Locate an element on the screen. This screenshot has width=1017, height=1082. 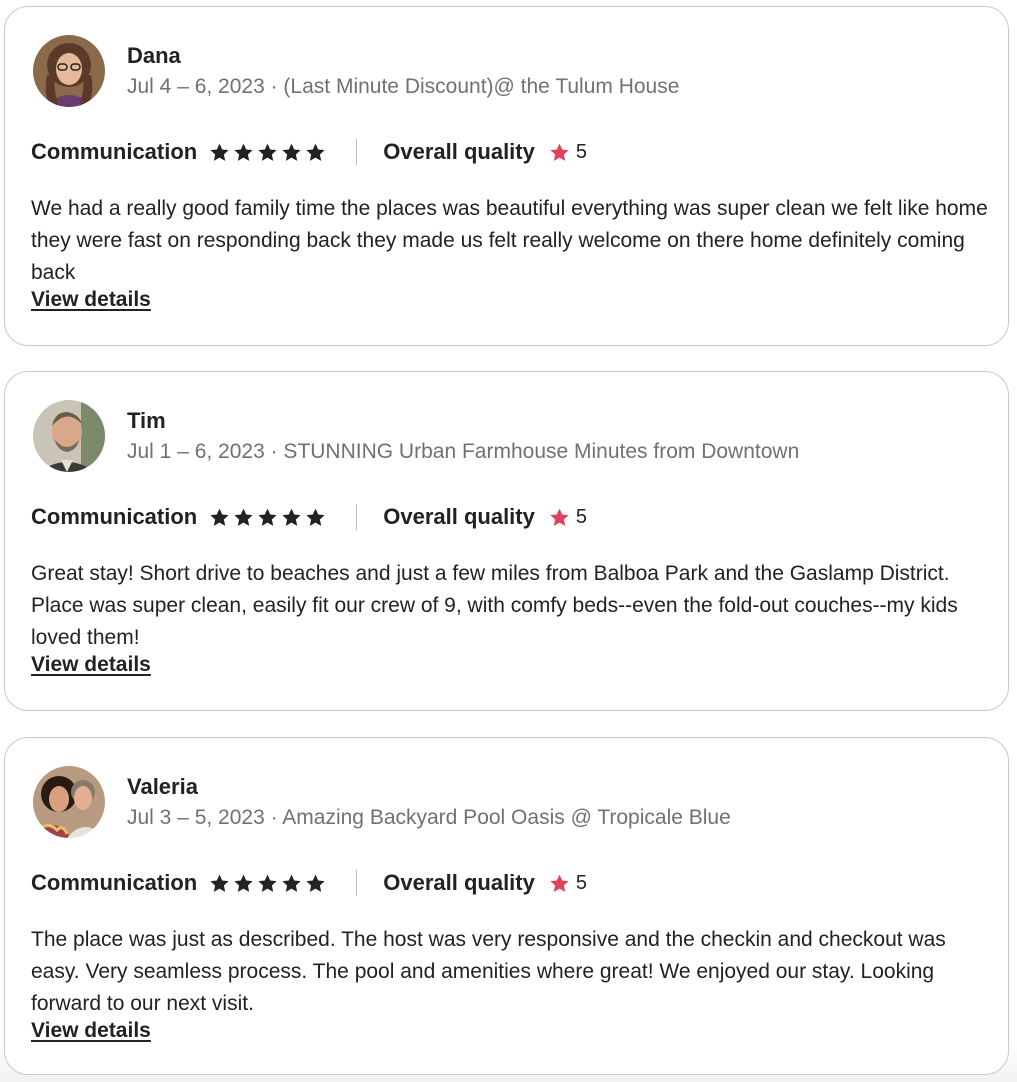
reviewer-name: Tim is located at coordinates (146, 420).